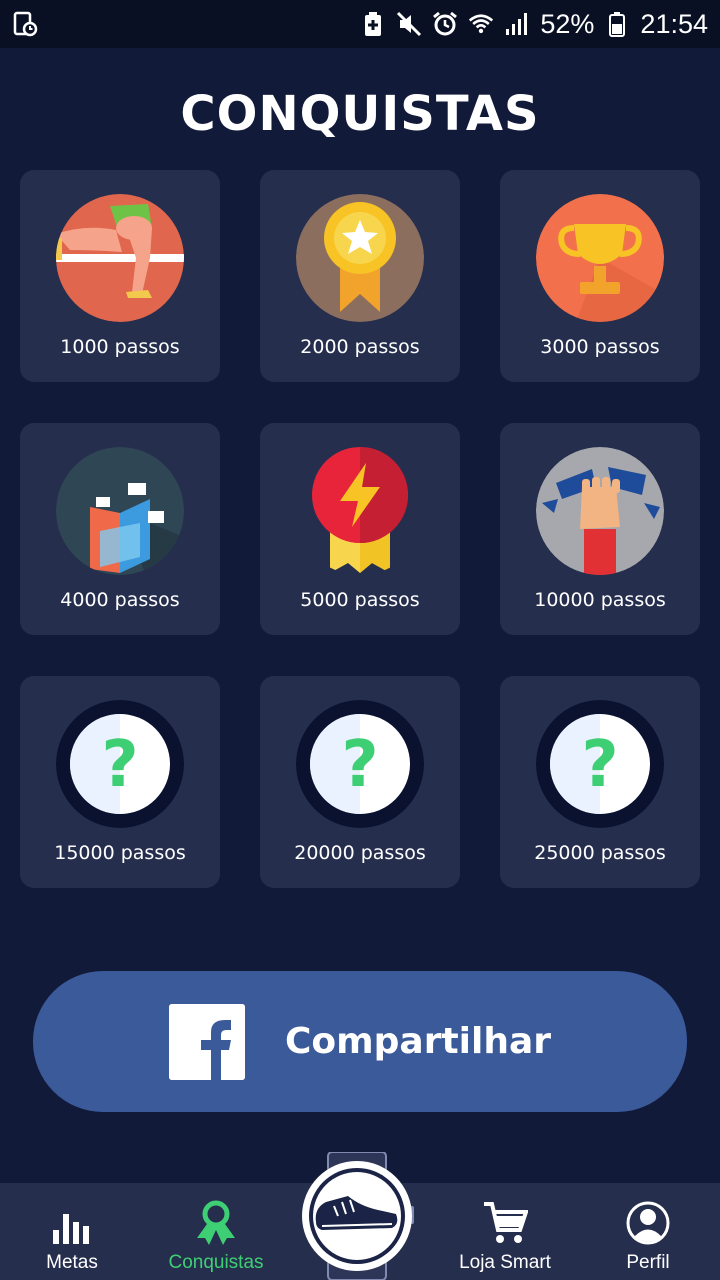 The width and height of the screenshot is (720, 1280). What do you see at coordinates (360, 258) in the screenshot?
I see `star-medal-icon` at bounding box center [360, 258].